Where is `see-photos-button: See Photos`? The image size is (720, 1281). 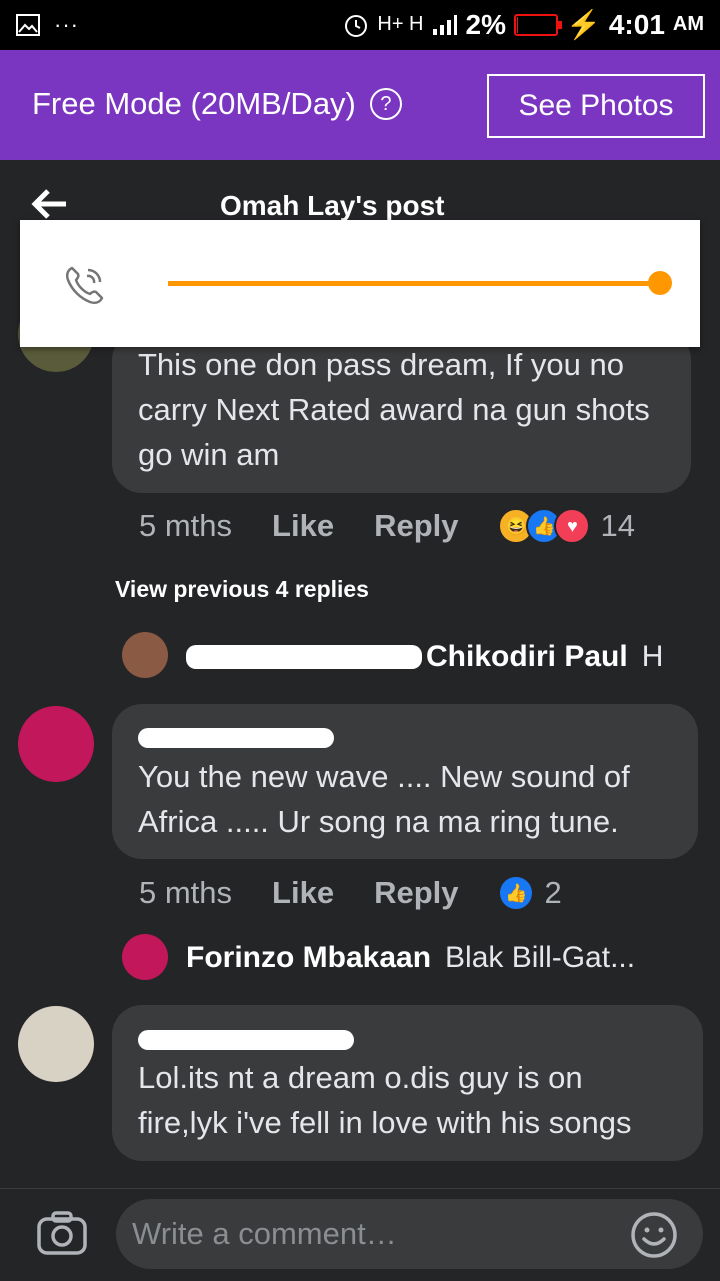
see-photos-button: See Photos is located at coordinates (596, 106).